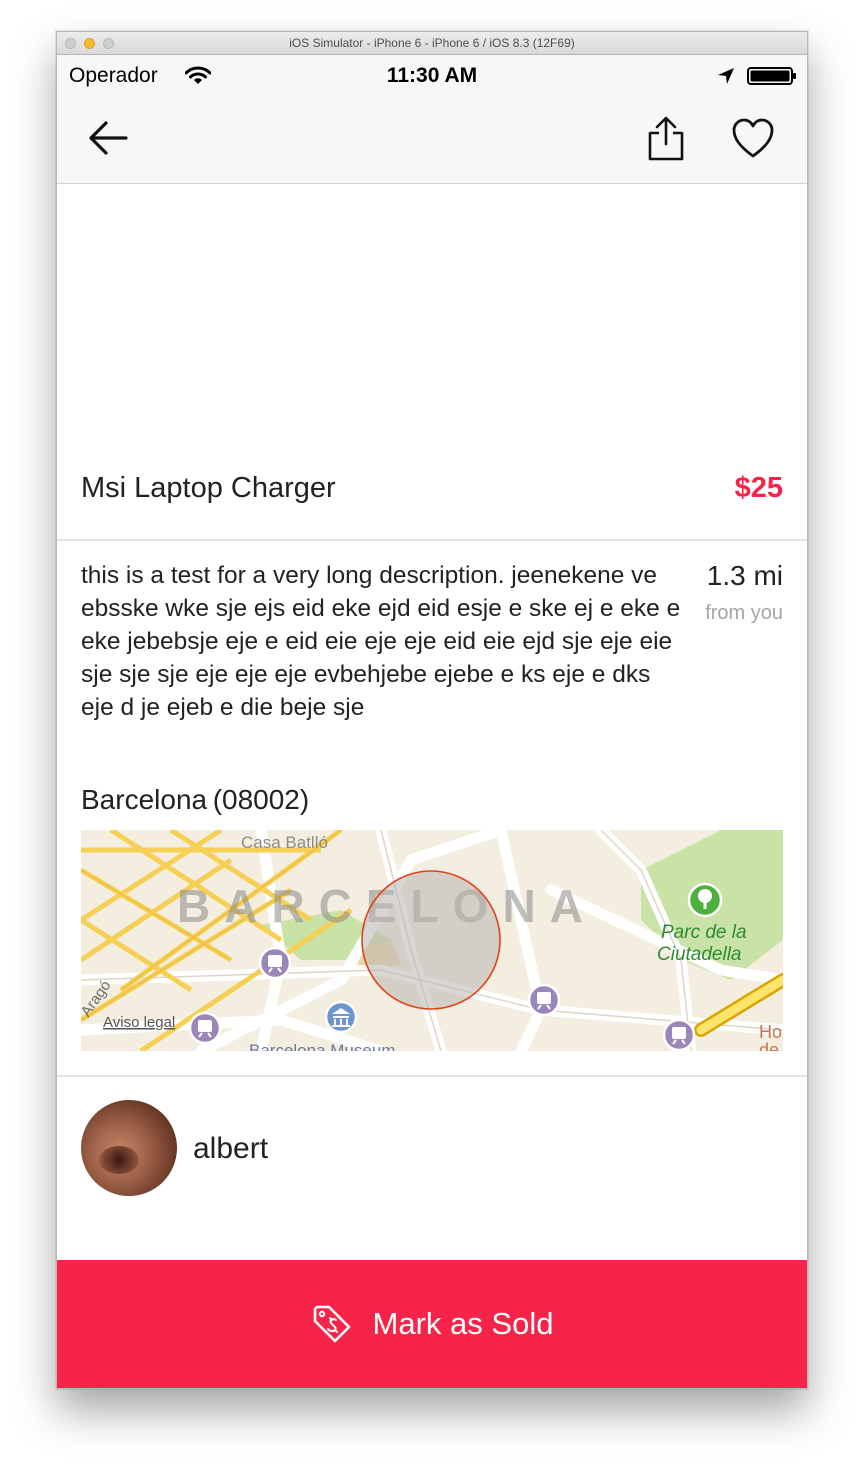 The height and width of the screenshot is (1468, 862). Describe the element at coordinates (726, 76) in the screenshot. I see `location-arrow-icon` at that location.